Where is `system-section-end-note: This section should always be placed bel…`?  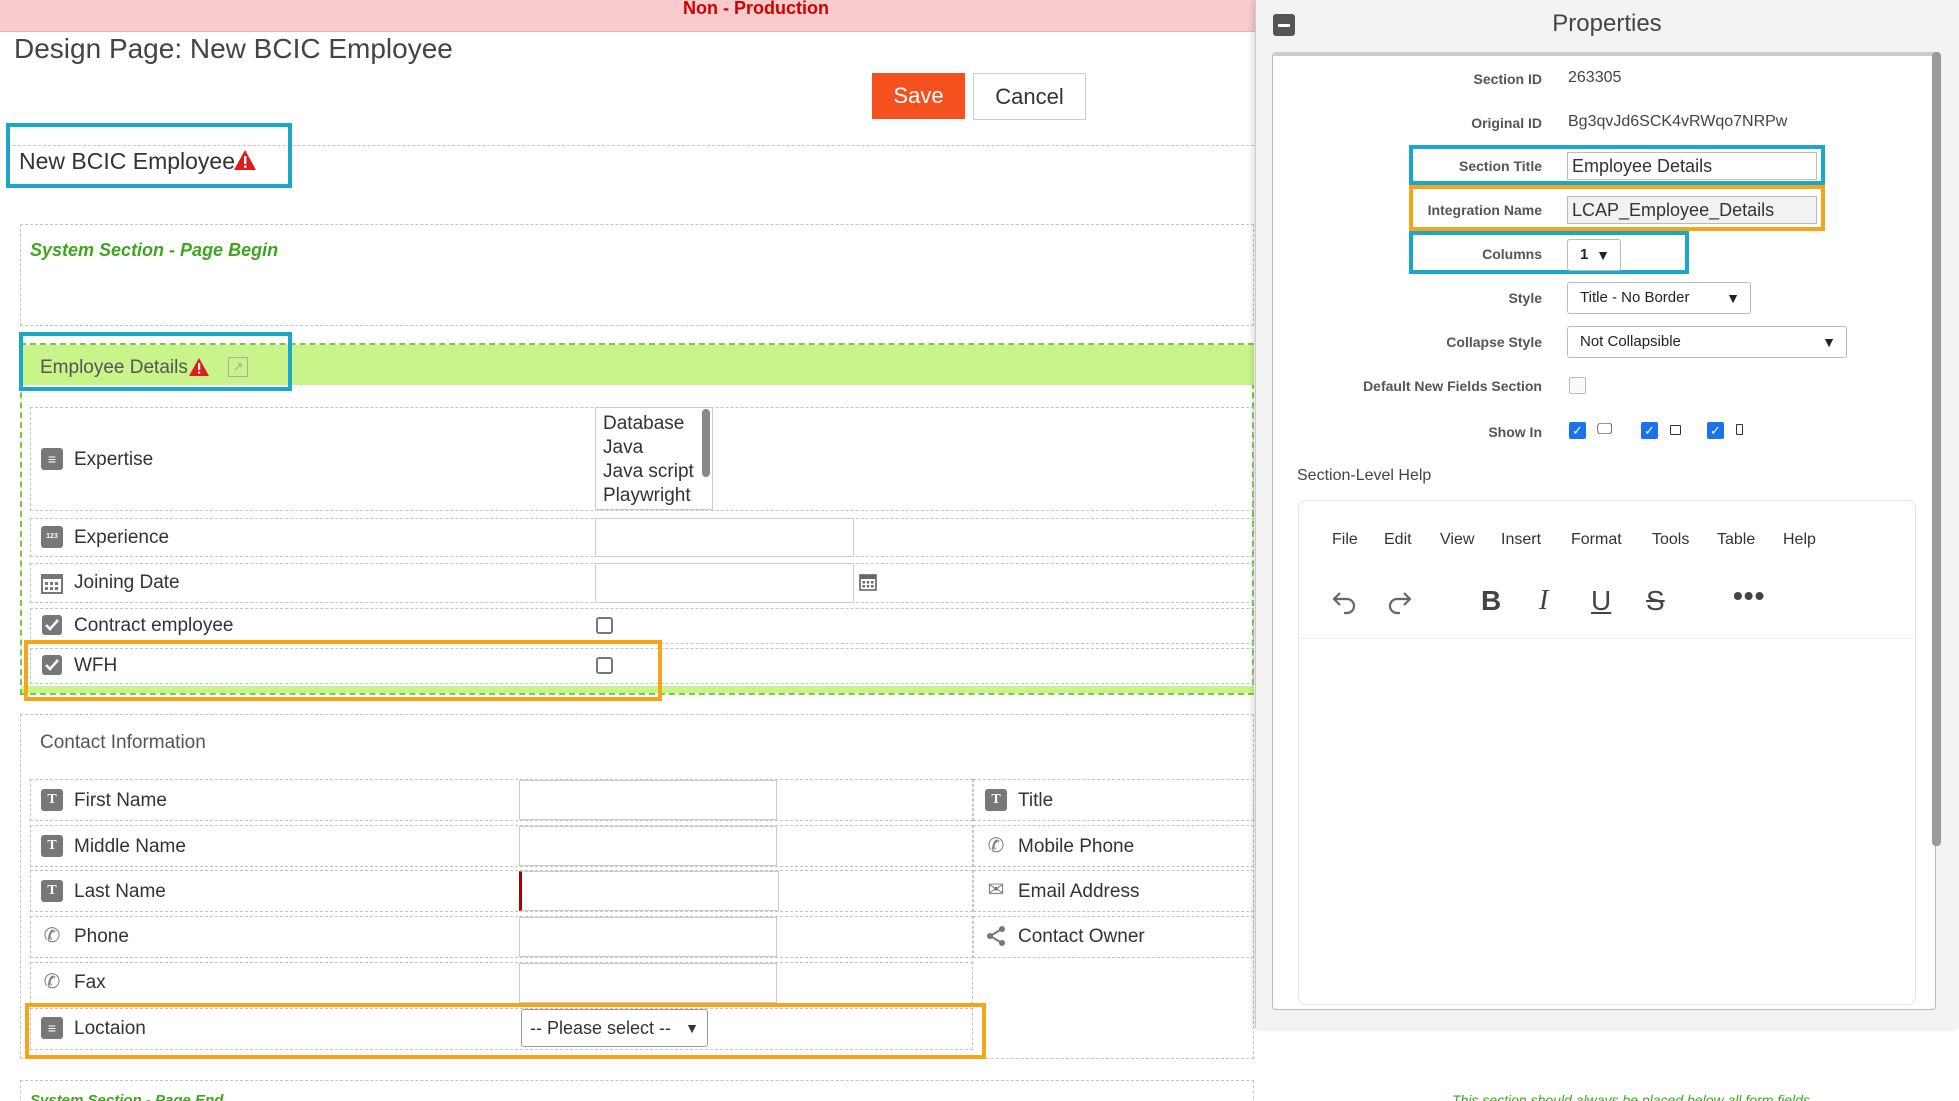 system-section-end-note: This section should always be placed bel… is located at coordinates (1631, 1096).